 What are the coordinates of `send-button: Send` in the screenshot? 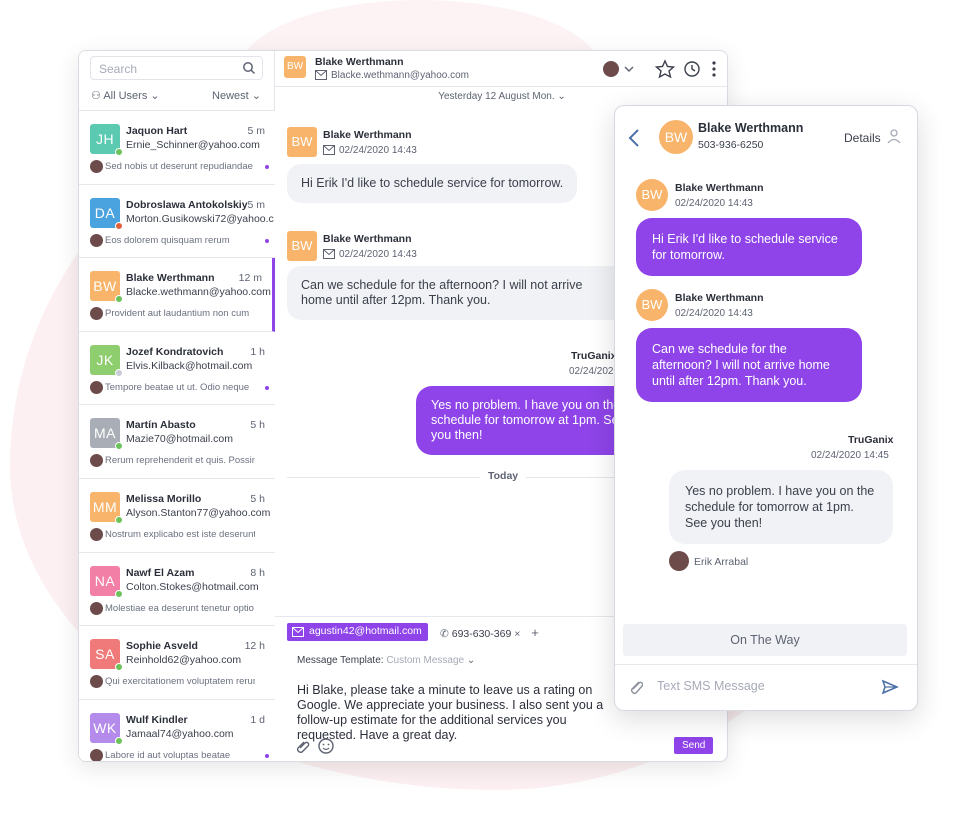 It's located at (694, 745).